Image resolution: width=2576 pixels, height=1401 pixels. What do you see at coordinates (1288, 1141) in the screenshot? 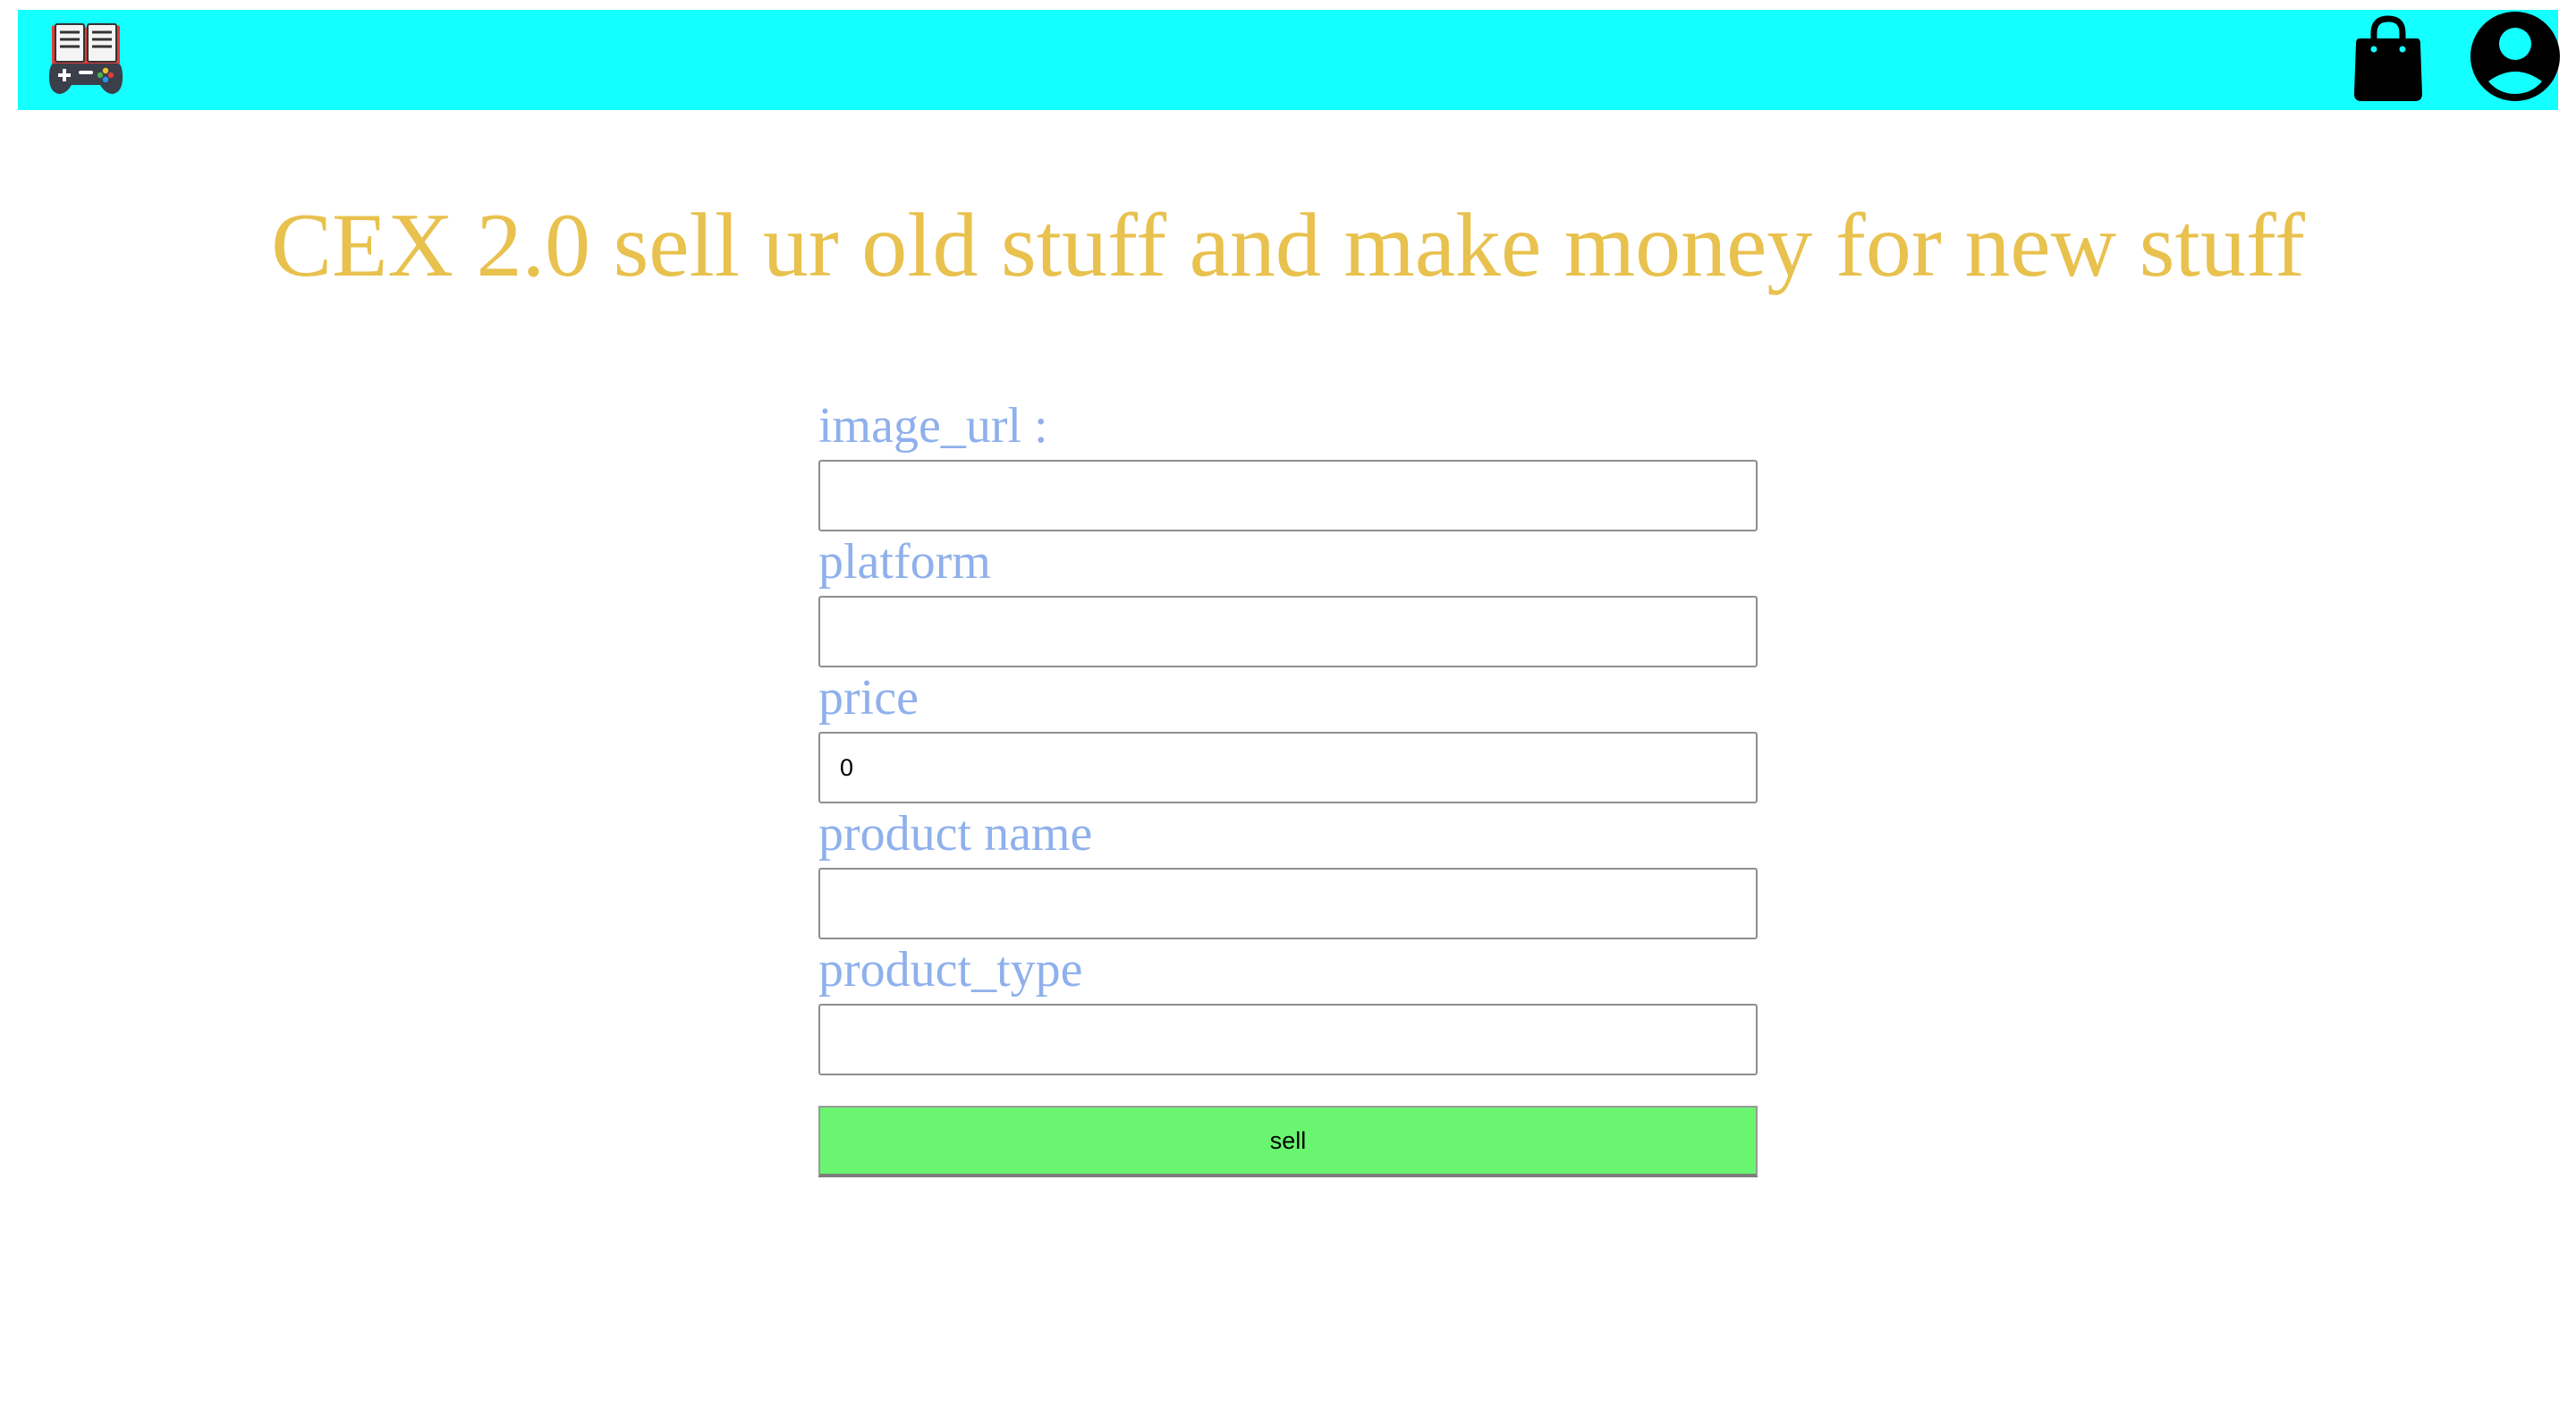
I see `sell-button: sell` at bounding box center [1288, 1141].